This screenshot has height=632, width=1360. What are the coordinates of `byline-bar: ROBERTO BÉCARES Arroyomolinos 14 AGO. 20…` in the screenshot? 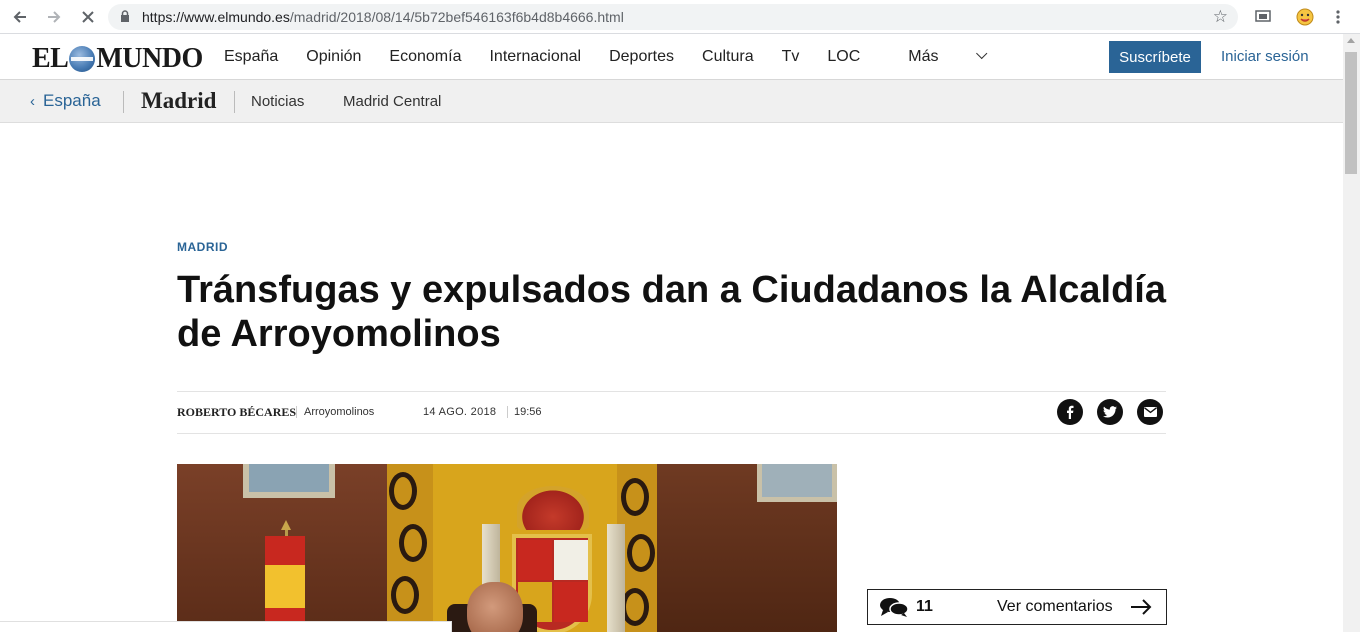 It's located at (671, 412).